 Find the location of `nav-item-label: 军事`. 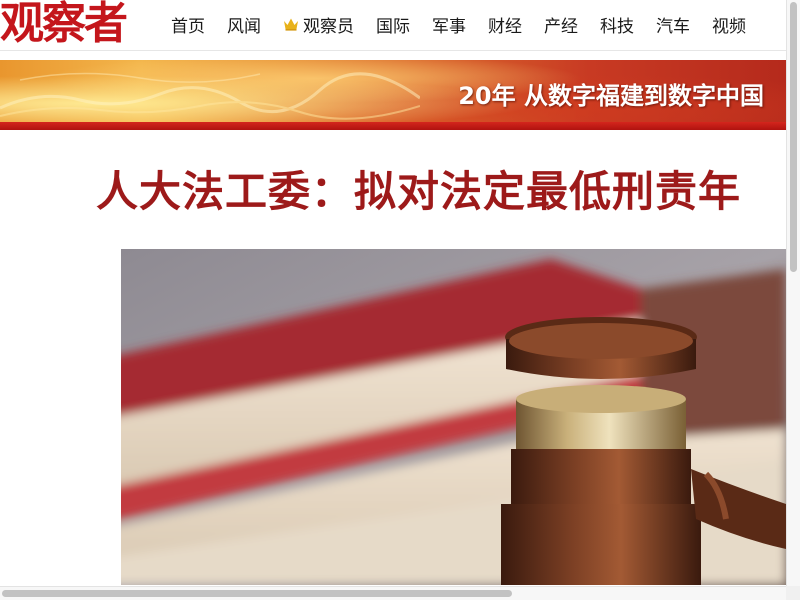

nav-item-label: 军事 is located at coordinates (449, 26).